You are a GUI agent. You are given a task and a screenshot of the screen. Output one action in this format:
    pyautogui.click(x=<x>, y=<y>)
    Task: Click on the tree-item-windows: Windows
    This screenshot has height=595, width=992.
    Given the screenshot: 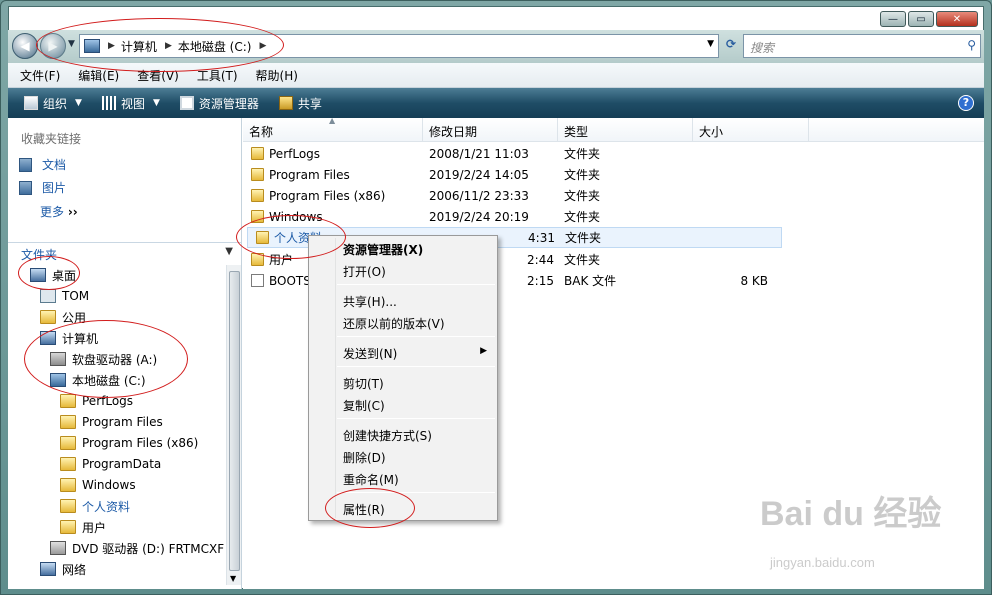 What is the action you would take?
    pyautogui.click(x=98, y=485)
    